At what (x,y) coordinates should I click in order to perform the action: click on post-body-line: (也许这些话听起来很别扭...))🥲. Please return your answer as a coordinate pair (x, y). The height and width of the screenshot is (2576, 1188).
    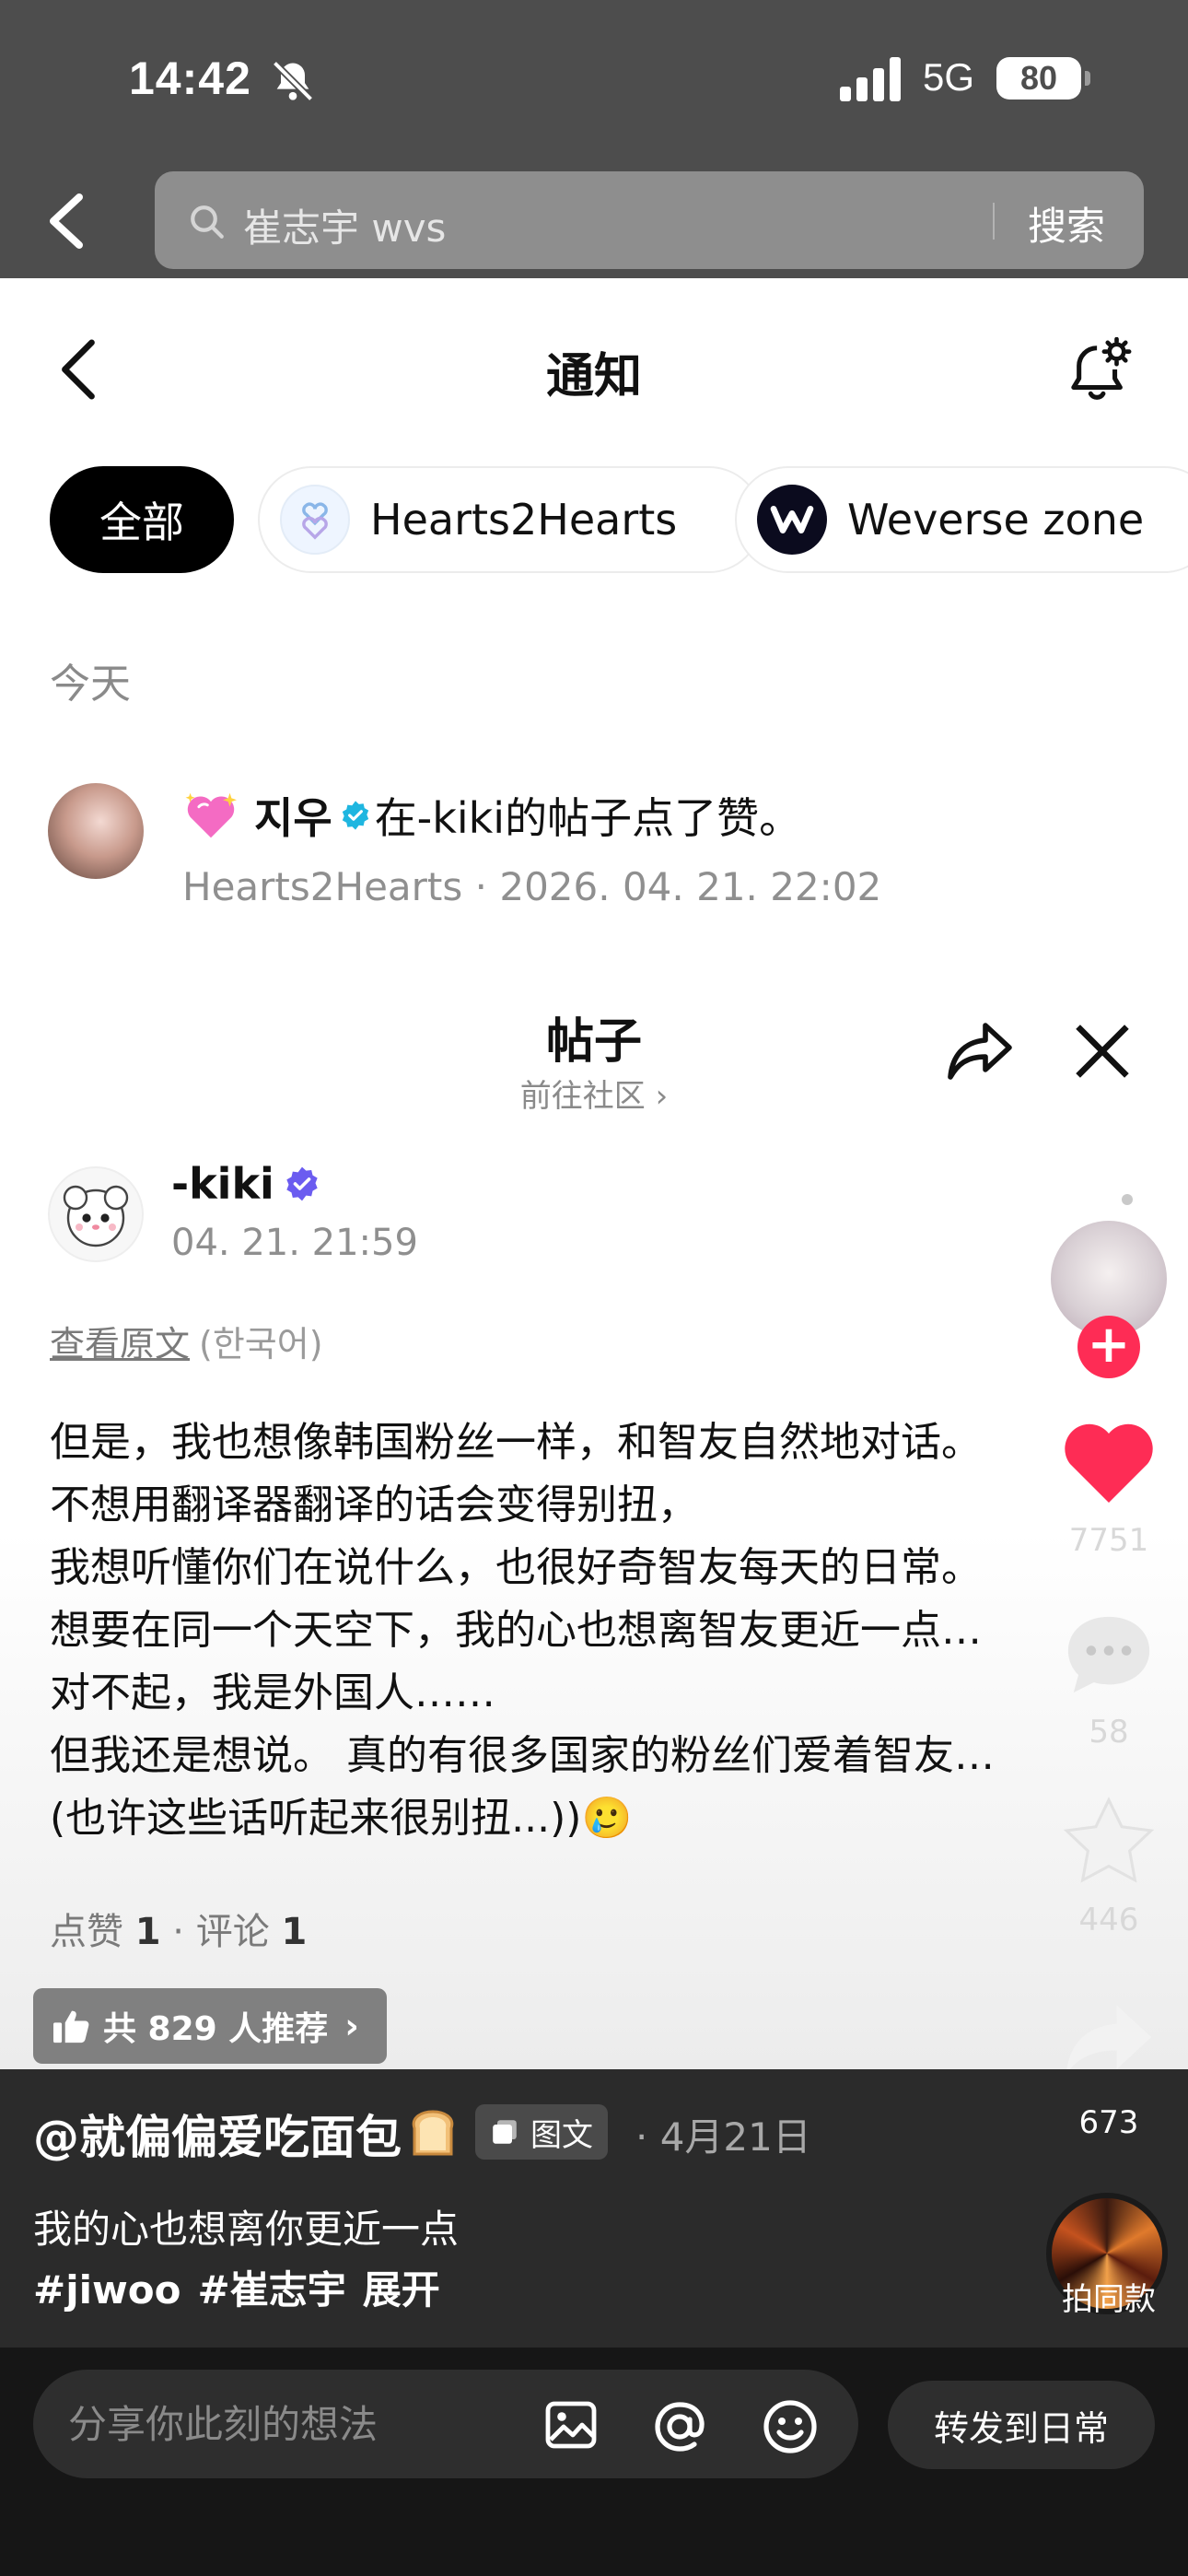
    Looking at the image, I should click on (341, 1818).